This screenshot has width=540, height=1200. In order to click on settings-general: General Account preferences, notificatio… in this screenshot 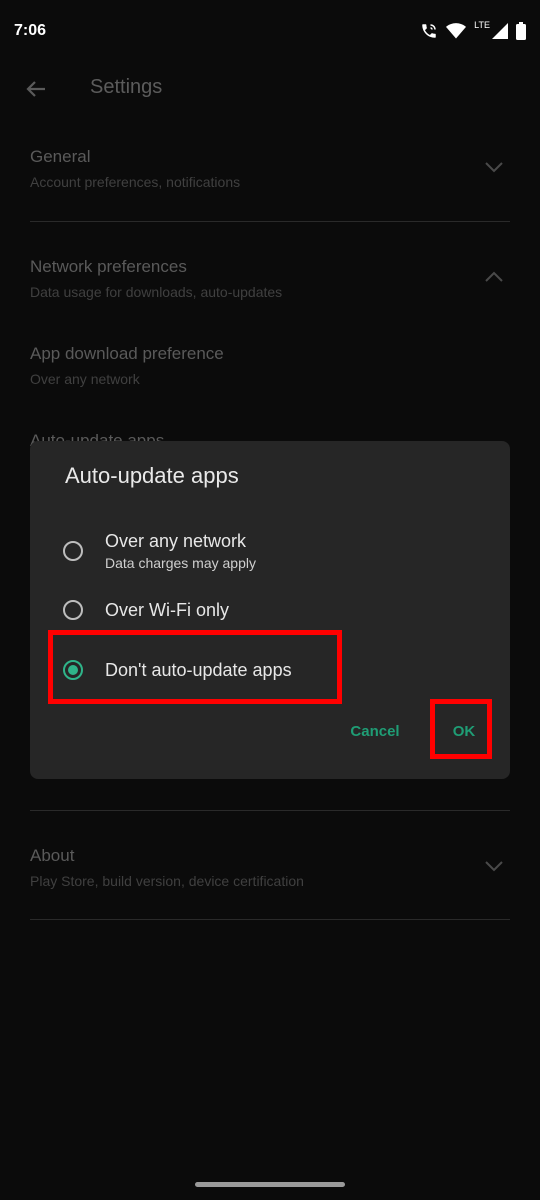, I will do `click(270, 172)`.